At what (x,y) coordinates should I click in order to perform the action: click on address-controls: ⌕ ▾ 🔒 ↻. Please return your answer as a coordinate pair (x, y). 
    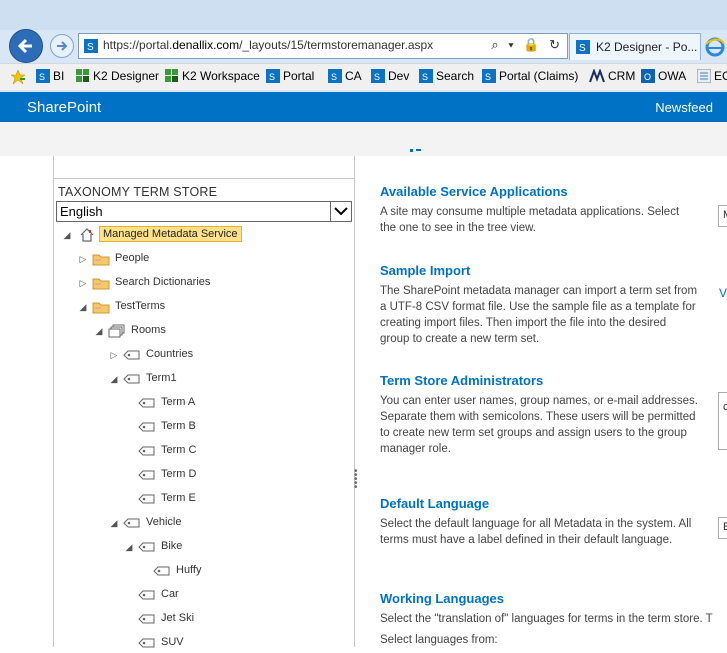
    Looking at the image, I should click on (527, 45).